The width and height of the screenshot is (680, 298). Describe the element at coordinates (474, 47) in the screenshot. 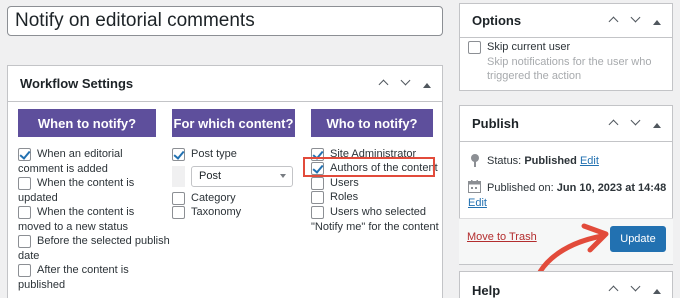

I see `skip-current-user-checkbox` at that location.